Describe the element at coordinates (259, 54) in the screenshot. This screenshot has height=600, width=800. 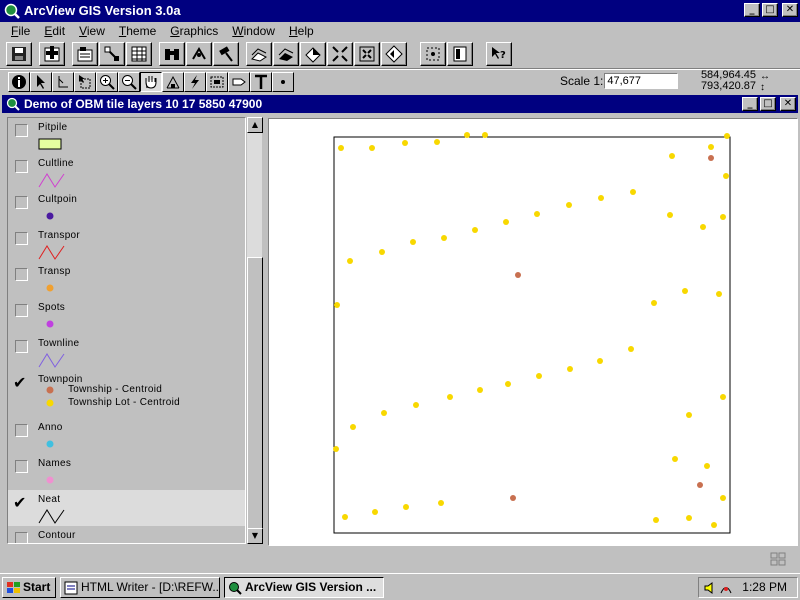
I see `zoom-full-extent-button` at that location.